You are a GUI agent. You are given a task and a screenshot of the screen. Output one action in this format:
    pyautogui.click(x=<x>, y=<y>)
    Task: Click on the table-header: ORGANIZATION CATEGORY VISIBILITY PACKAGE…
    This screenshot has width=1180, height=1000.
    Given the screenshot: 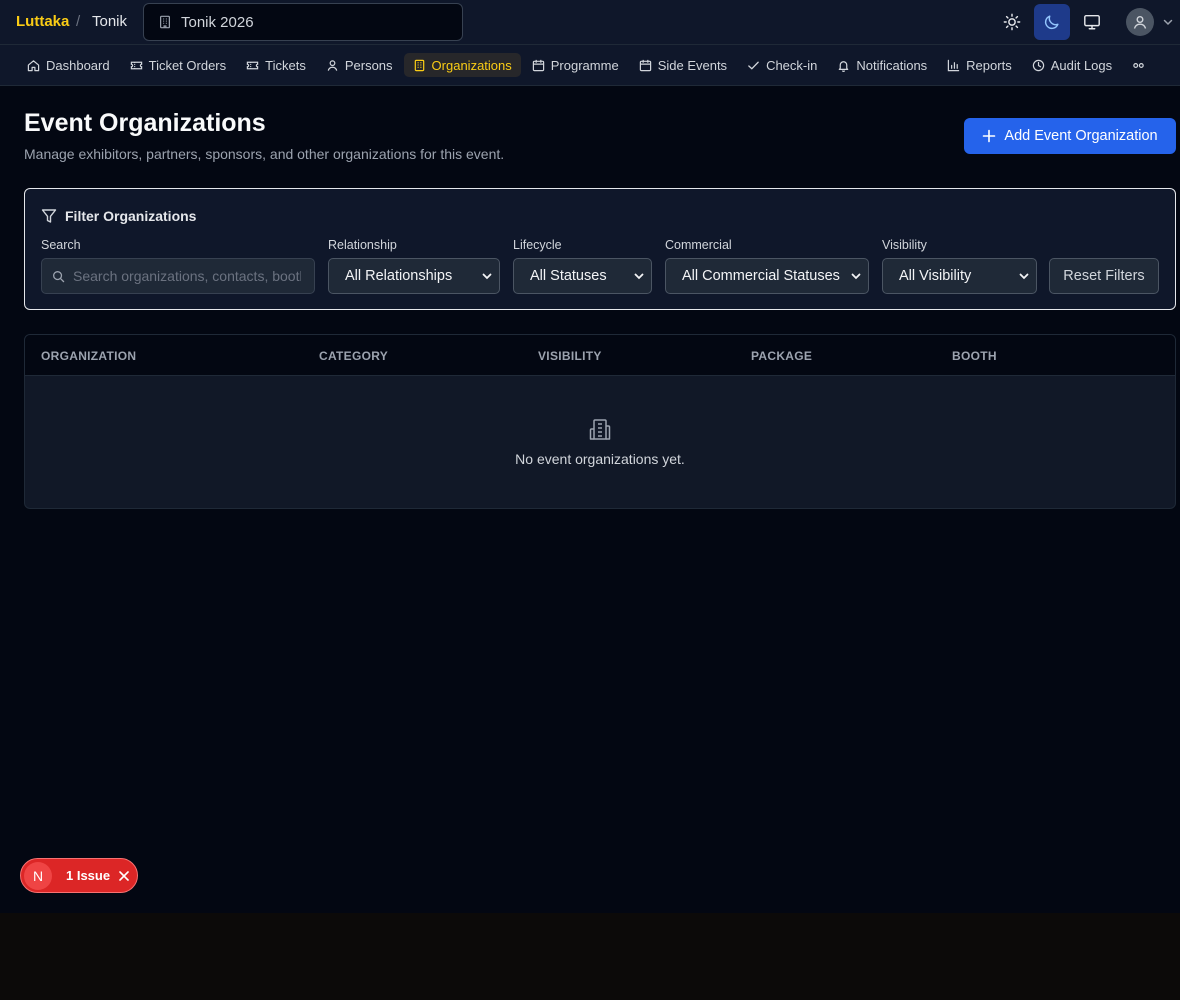 What is the action you would take?
    pyautogui.click(x=600, y=355)
    